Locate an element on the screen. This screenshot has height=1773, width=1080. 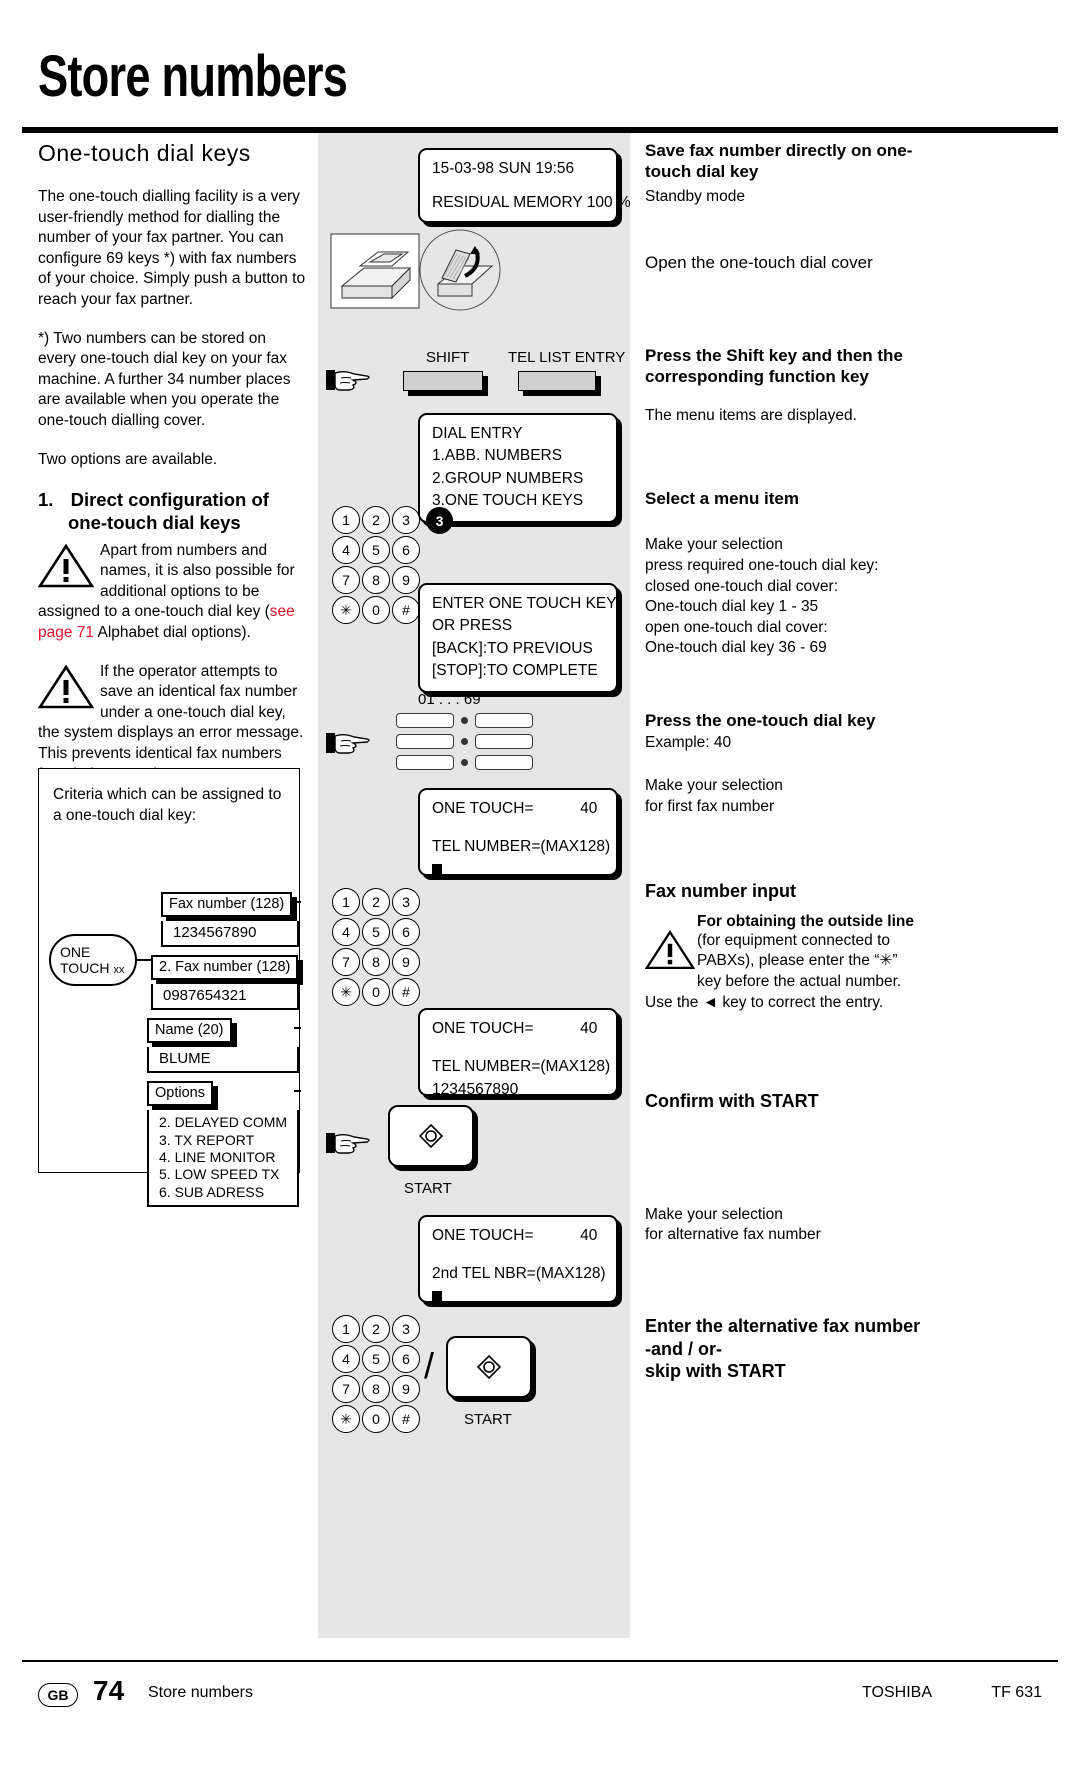
option-item: 6. SUB ADRESS is located at coordinates (212, 1191).